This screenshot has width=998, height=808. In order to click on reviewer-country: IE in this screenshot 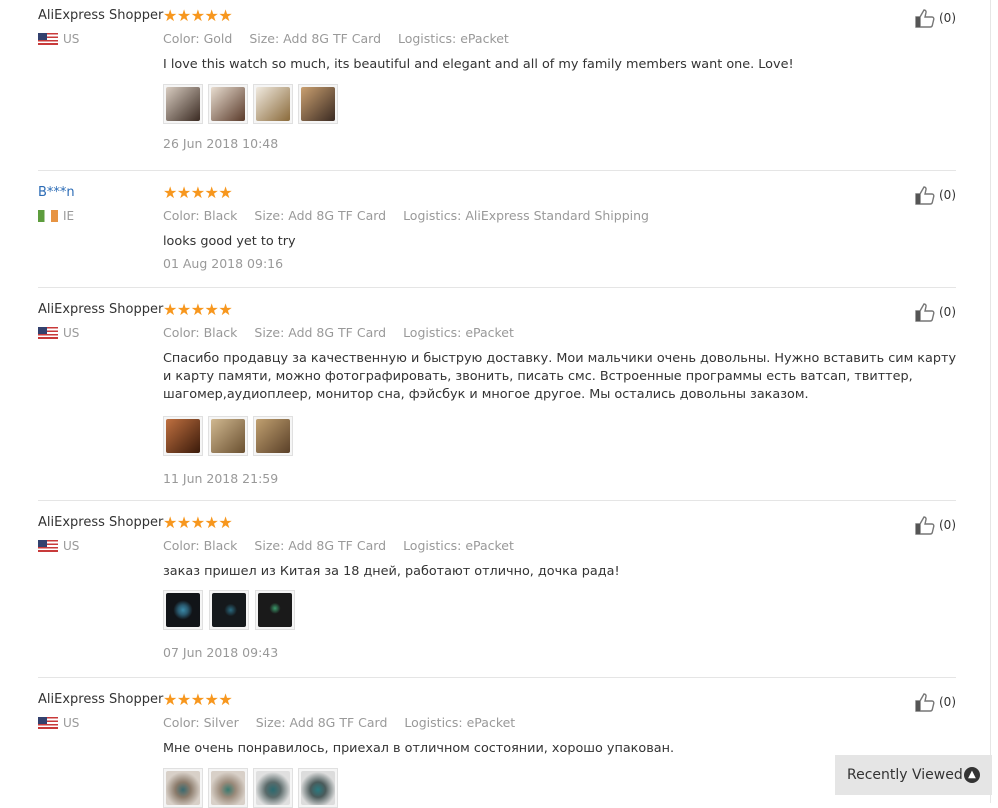, I will do `click(100, 216)`.